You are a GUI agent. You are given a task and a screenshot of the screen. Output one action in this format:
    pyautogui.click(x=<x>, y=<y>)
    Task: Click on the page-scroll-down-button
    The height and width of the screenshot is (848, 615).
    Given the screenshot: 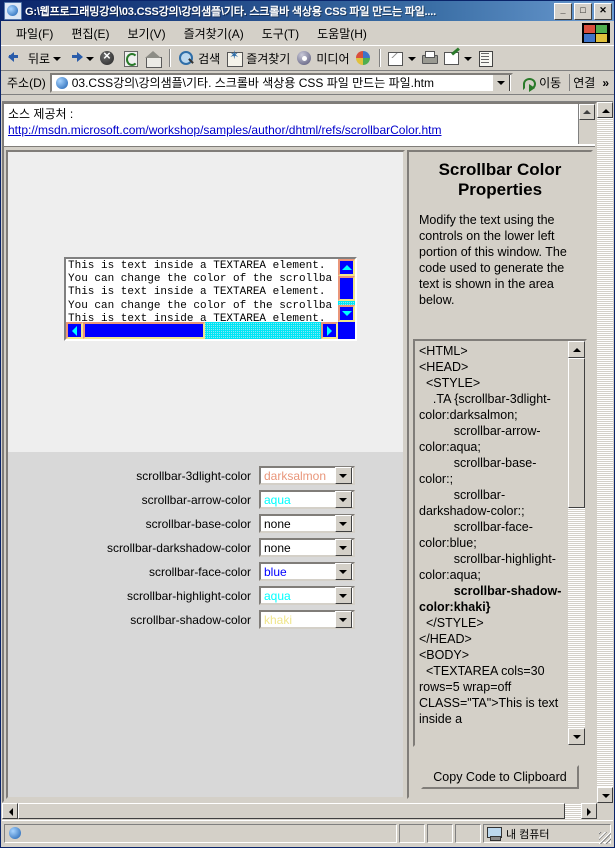 What is the action you would take?
    pyautogui.click(x=605, y=795)
    